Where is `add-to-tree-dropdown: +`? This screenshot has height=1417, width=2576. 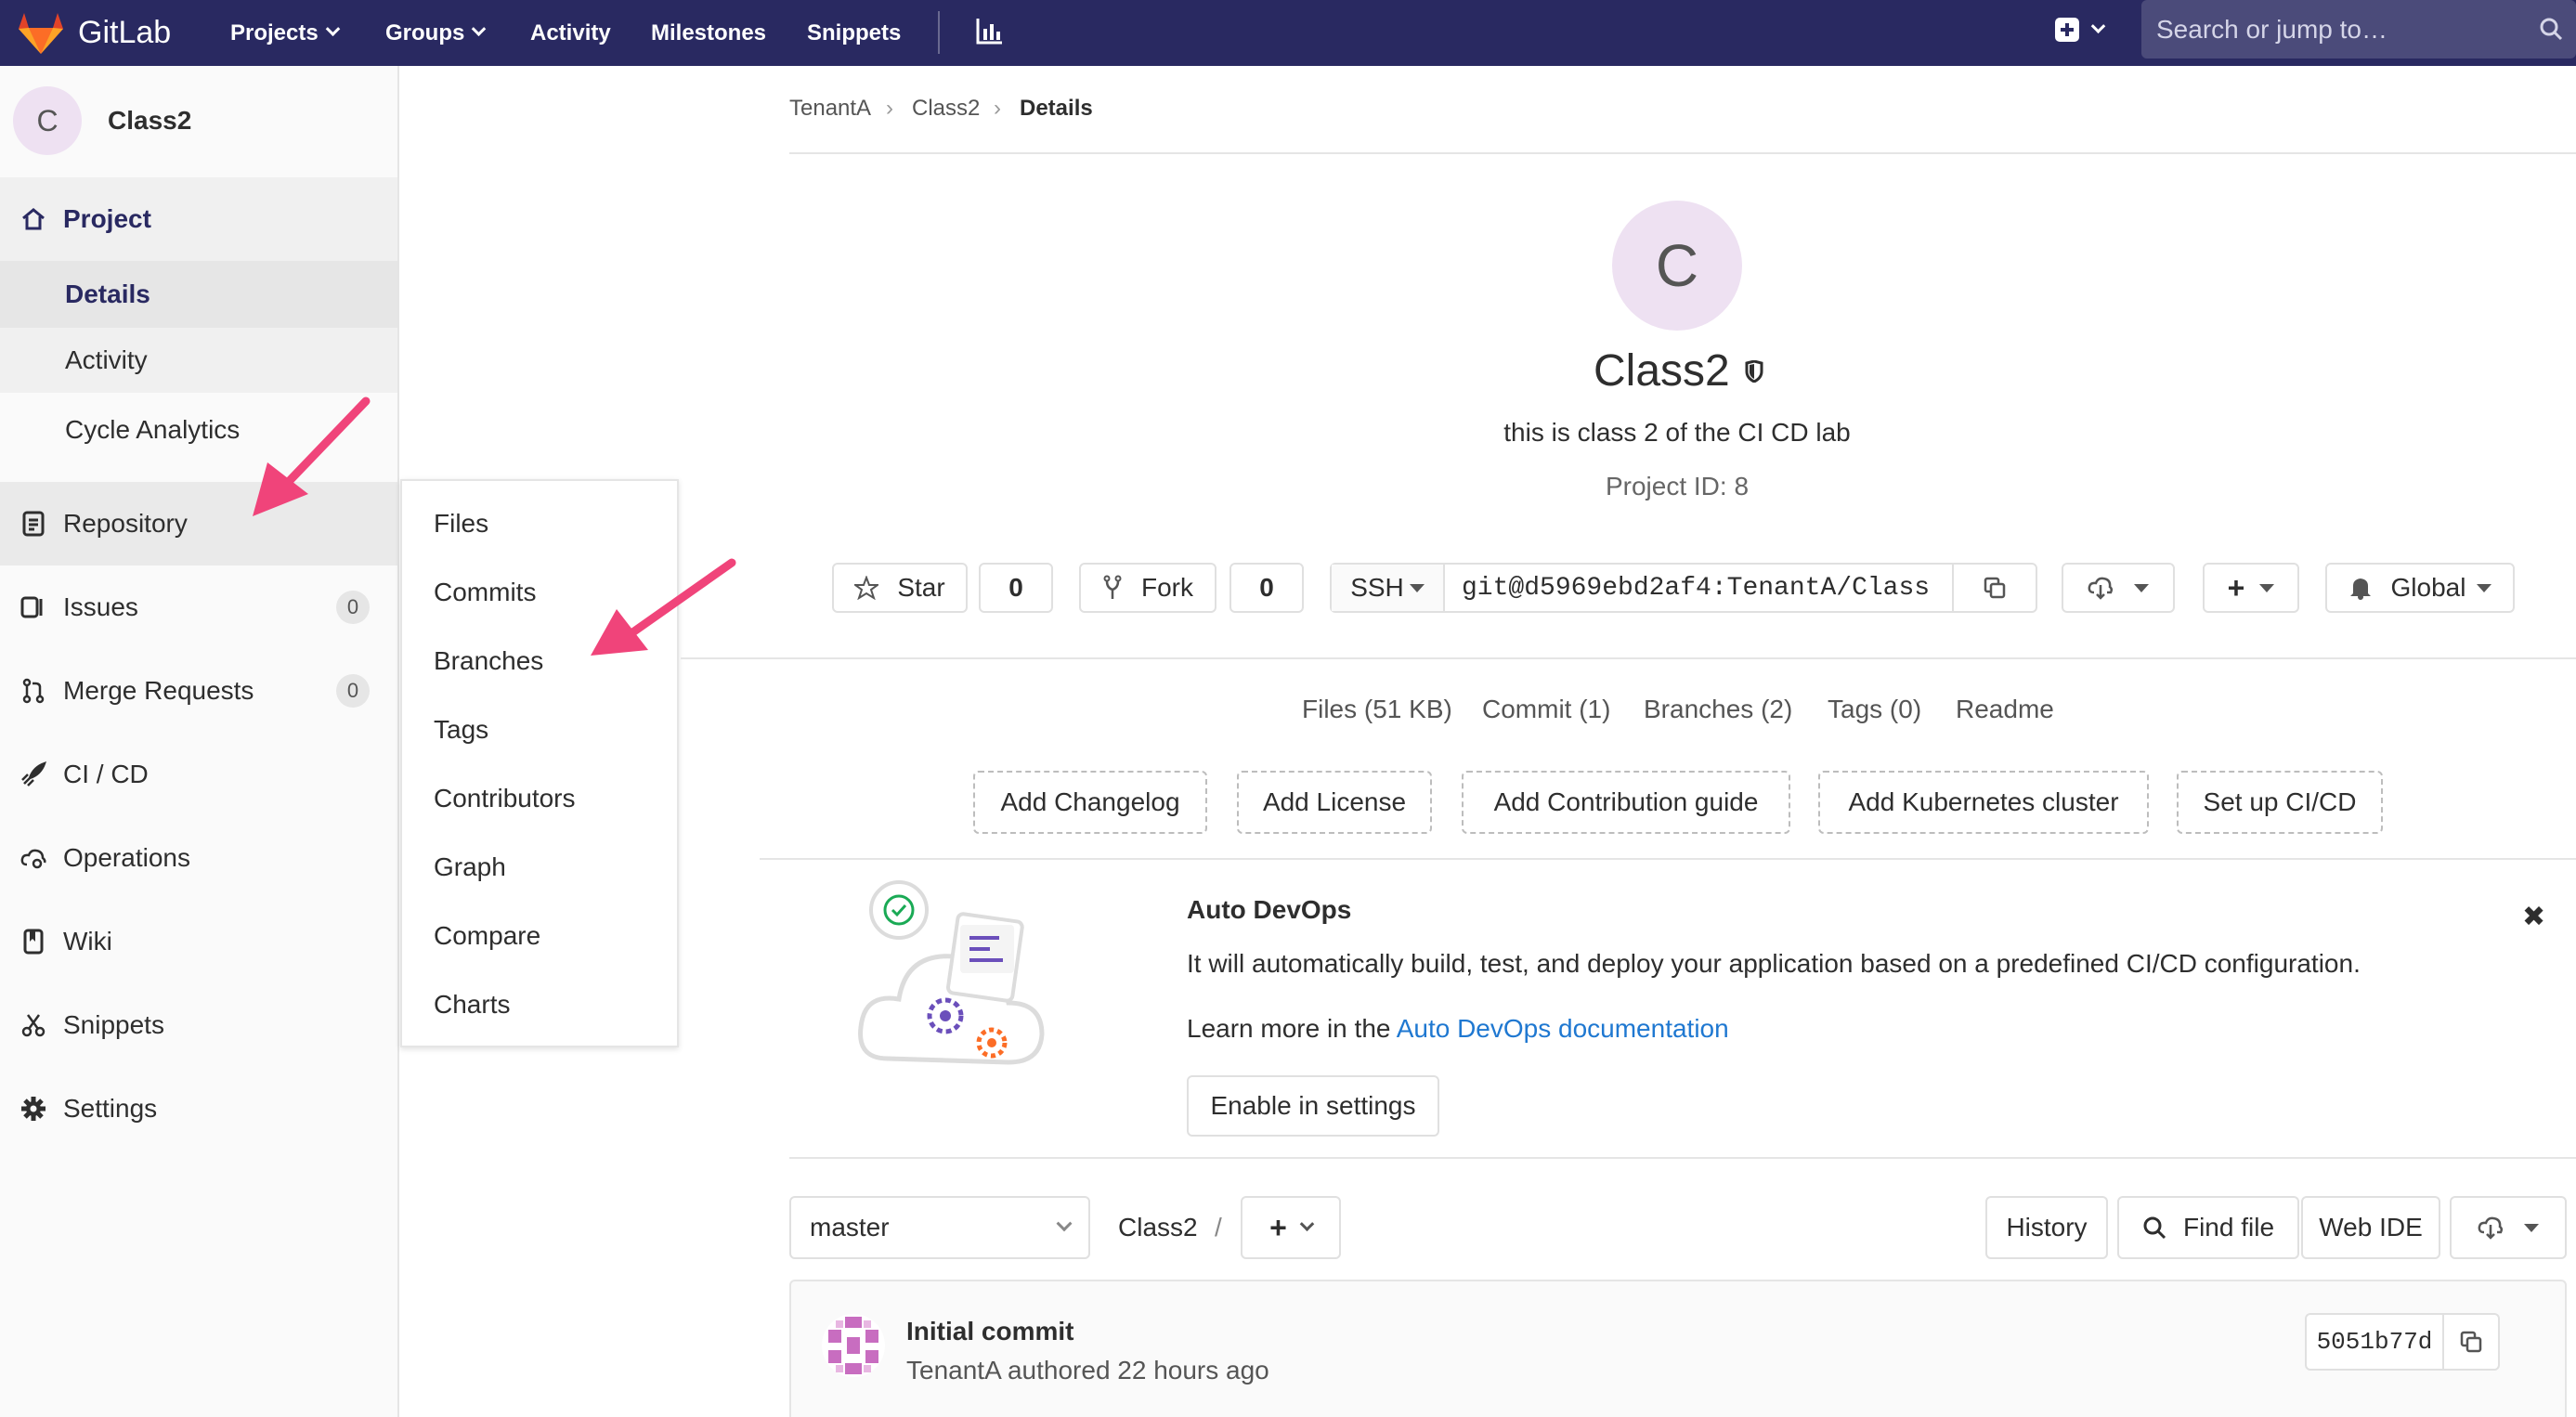 add-to-tree-dropdown: + is located at coordinates (1291, 1227).